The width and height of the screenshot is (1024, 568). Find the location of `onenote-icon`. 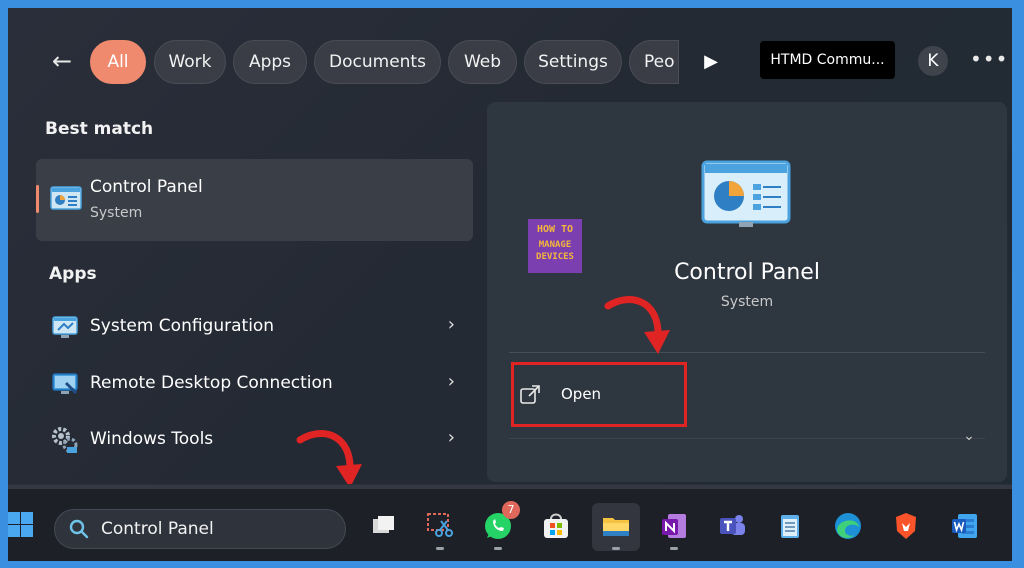

onenote-icon is located at coordinates (674, 526).